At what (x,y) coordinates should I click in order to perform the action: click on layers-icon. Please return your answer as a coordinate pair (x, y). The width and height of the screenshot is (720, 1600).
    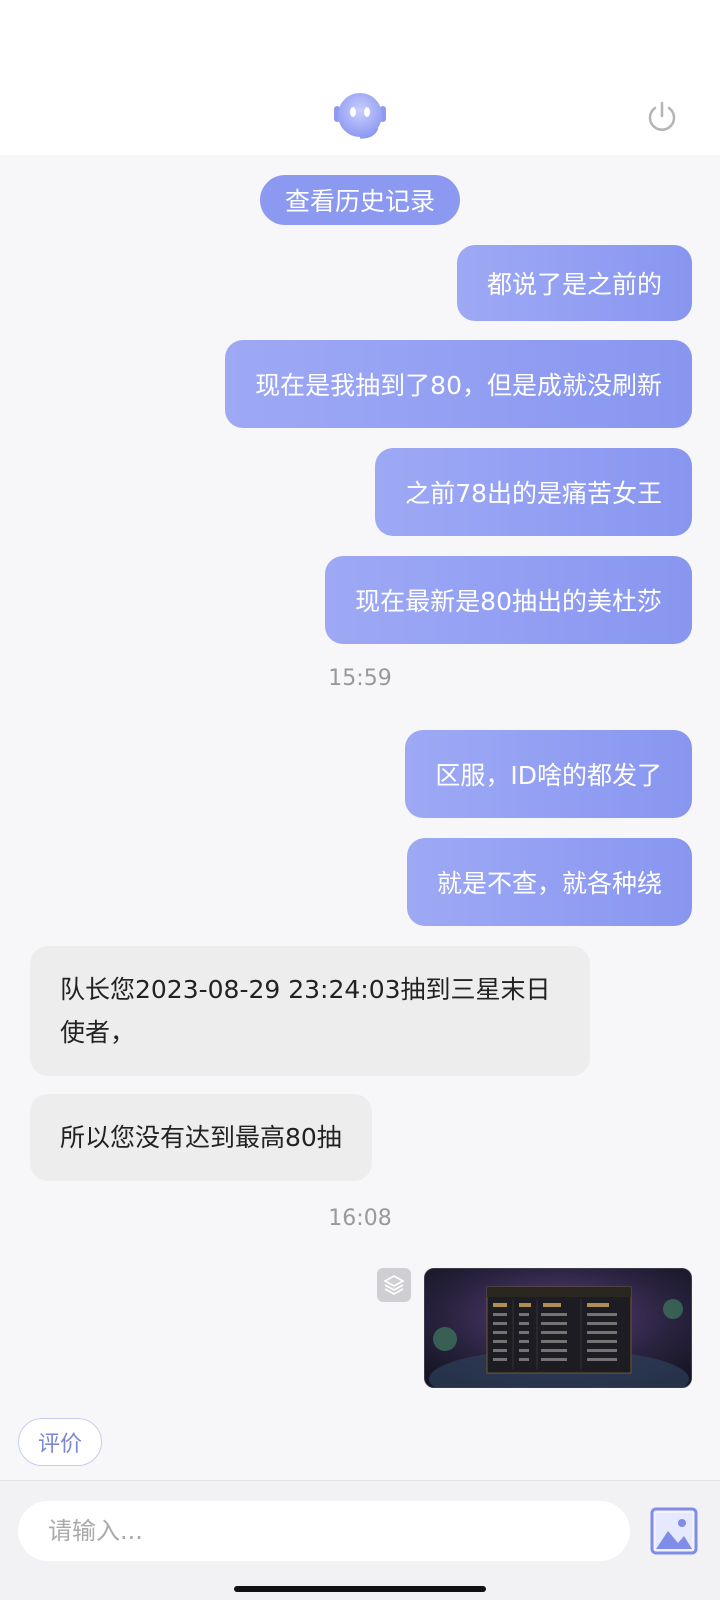
    Looking at the image, I should click on (394, 1285).